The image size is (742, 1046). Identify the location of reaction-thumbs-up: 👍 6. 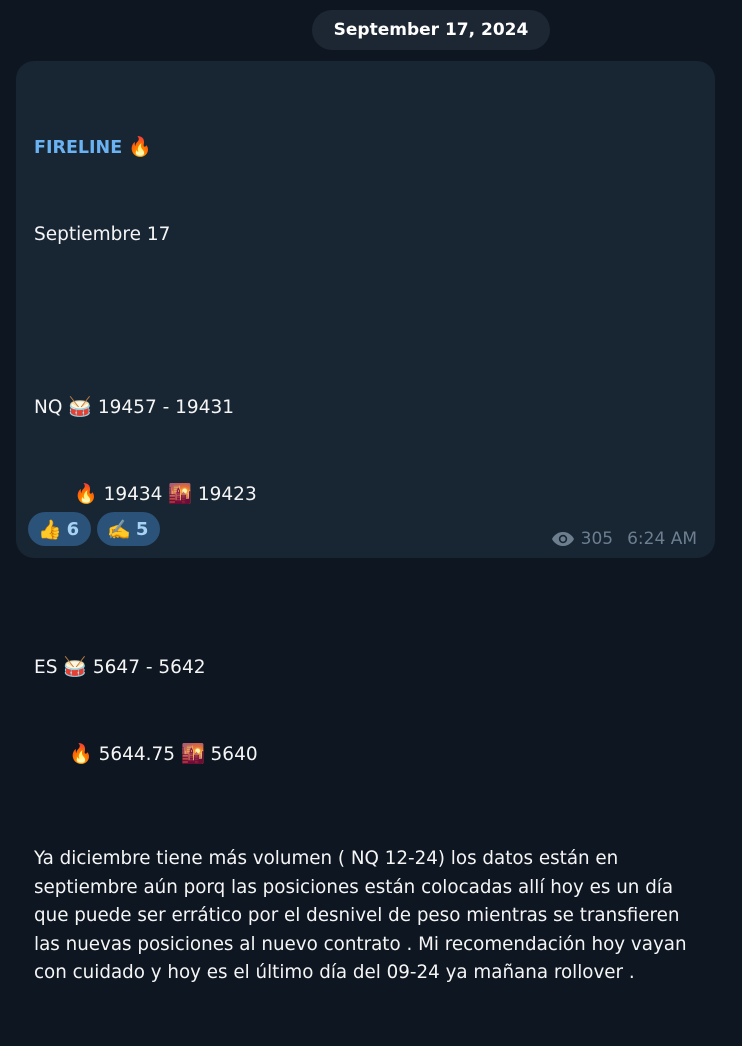
(60, 529).